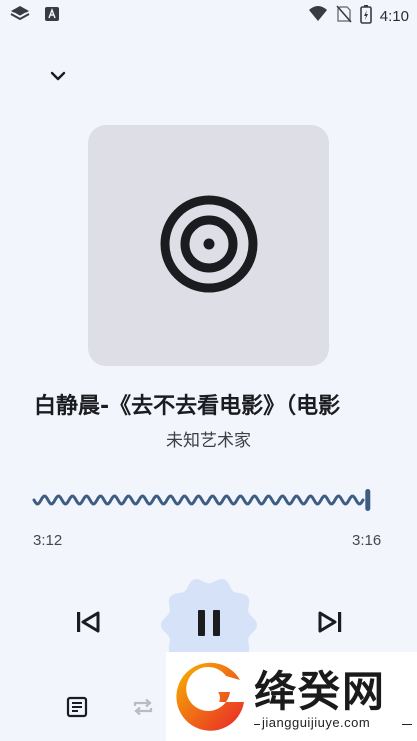 The height and width of the screenshot is (741, 417). Describe the element at coordinates (187, 406) in the screenshot. I see `song-title: 白静晨-《去不去看电影》（电影` at that location.